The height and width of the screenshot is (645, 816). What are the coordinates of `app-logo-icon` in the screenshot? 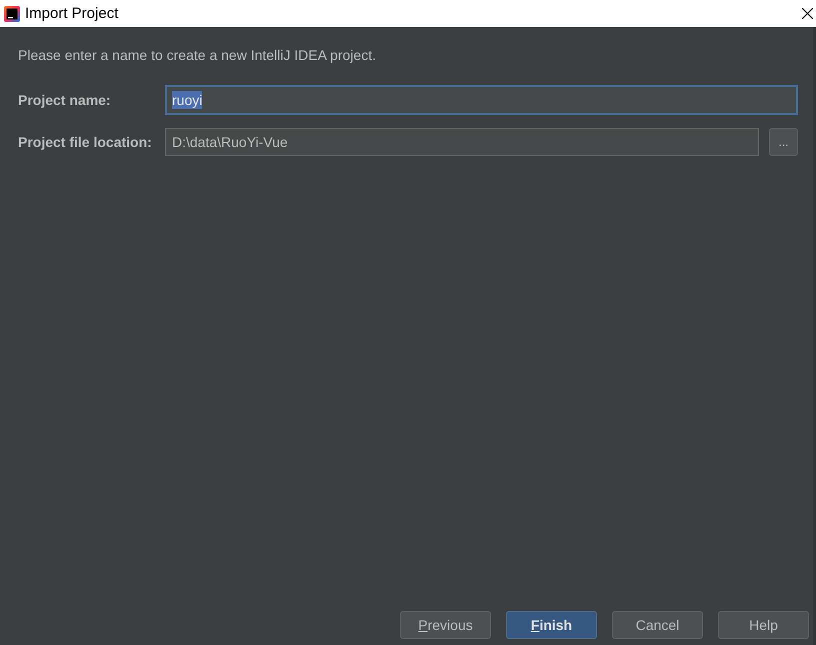 It's located at (12, 14).